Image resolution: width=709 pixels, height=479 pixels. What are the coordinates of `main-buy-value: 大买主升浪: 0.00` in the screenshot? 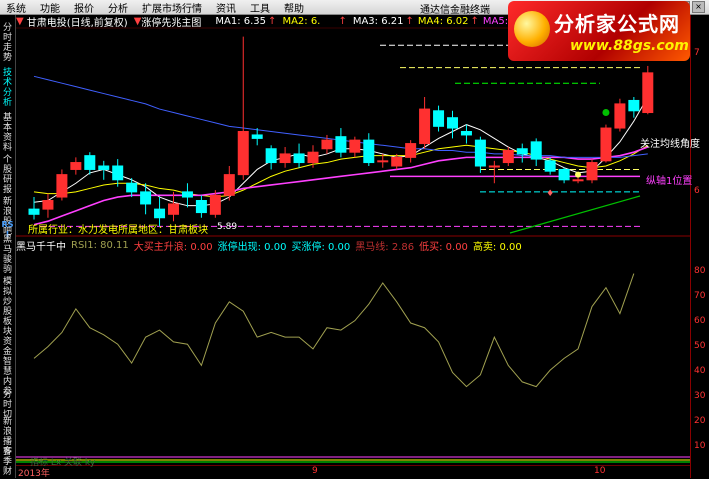 It's located at (173, 247).